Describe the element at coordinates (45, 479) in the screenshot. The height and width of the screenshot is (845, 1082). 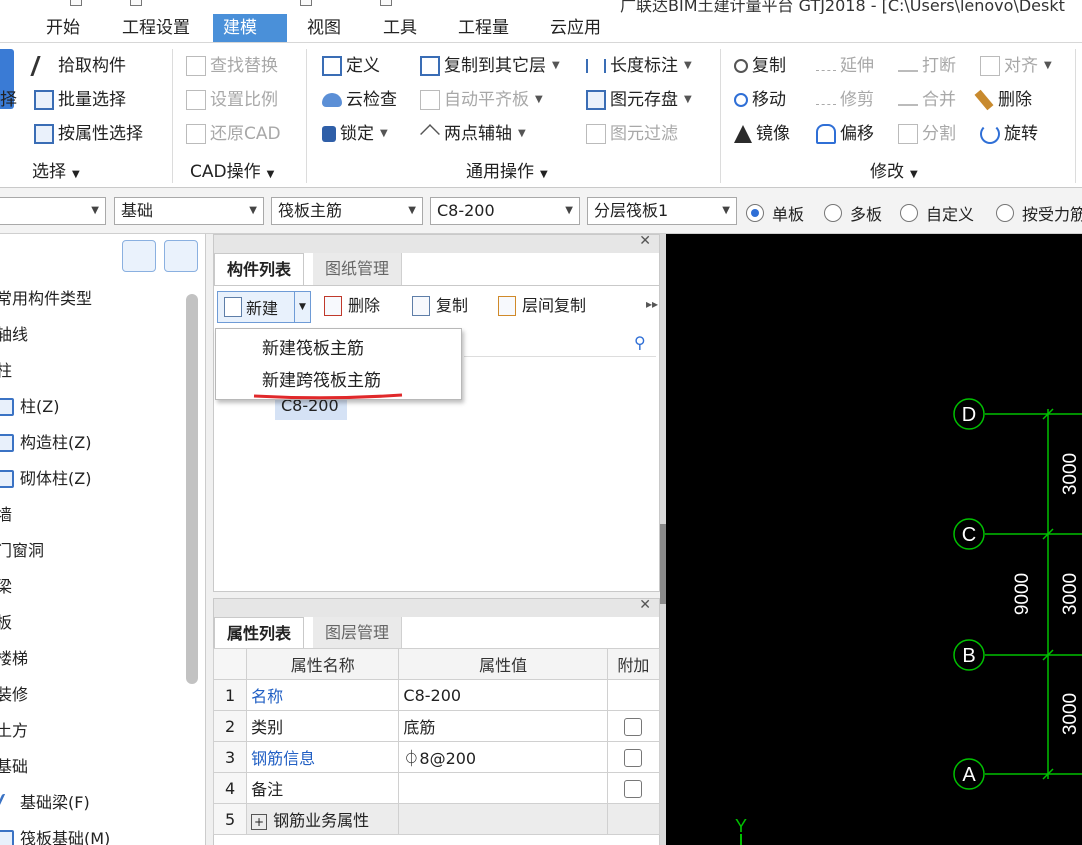
I see `tree-item-masonry-column: 砌体柱(Z)` at that location.